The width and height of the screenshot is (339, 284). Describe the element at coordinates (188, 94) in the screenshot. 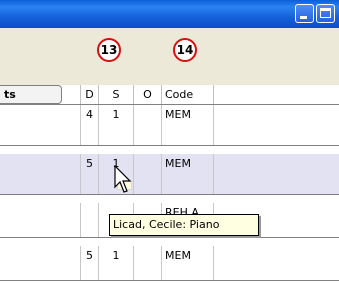

I see `column-header-code: Code` at that location.